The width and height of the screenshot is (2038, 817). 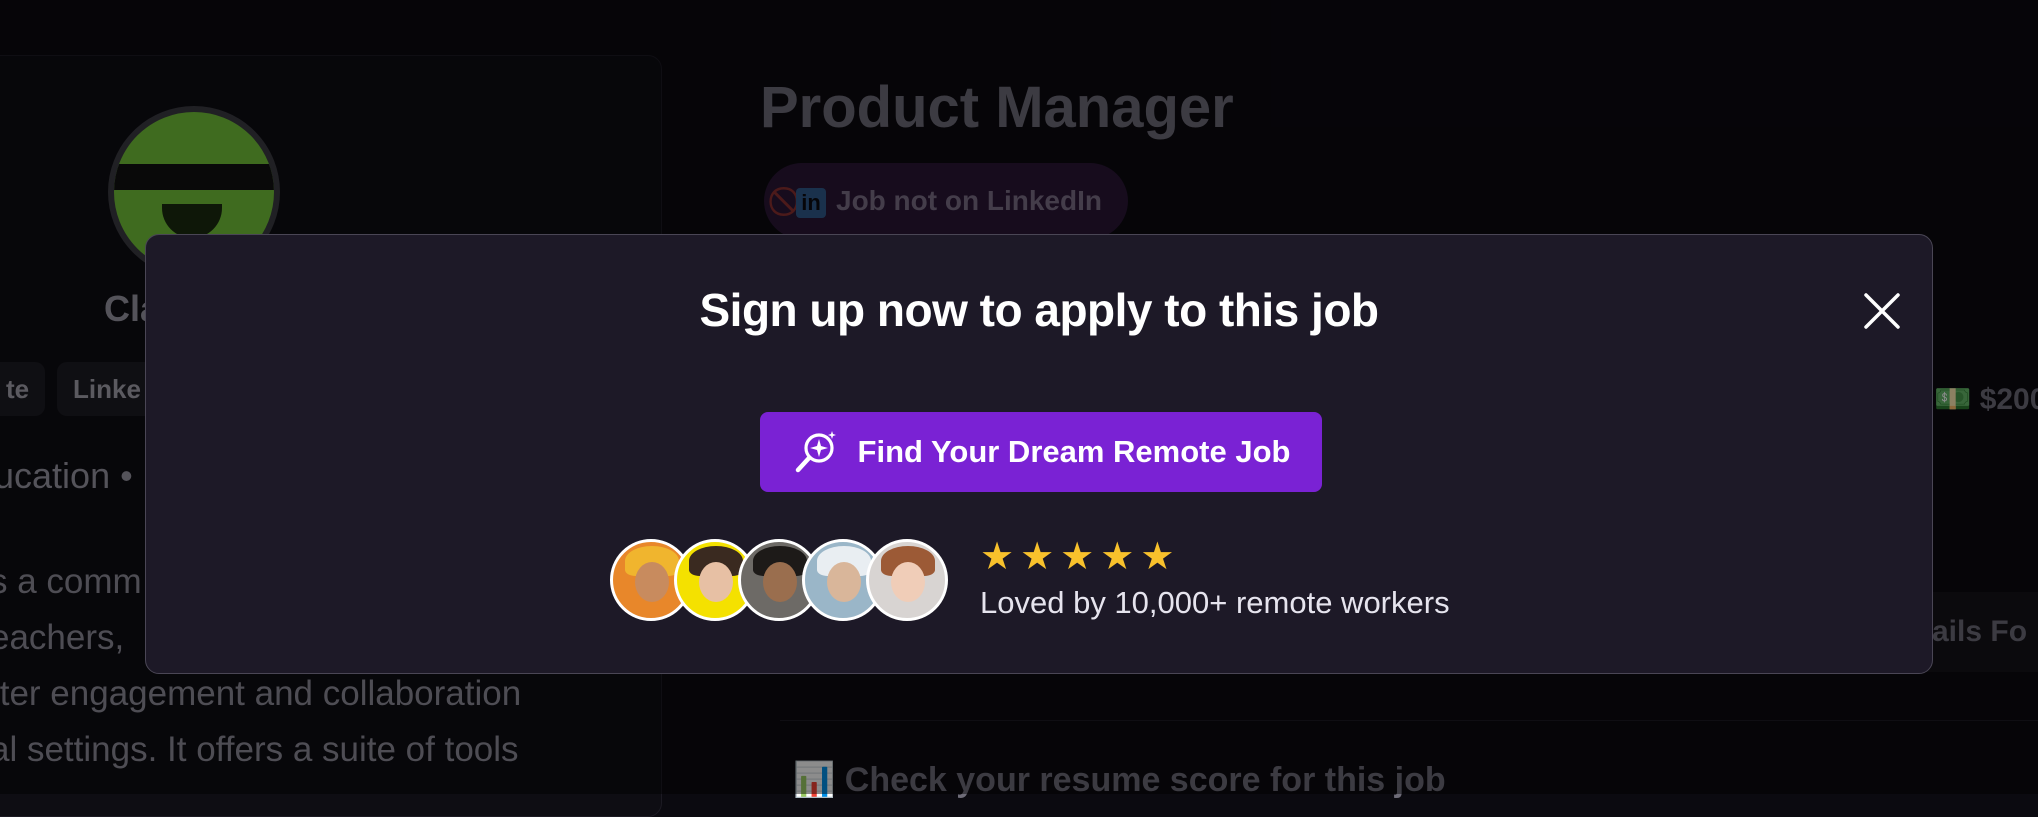 What do you see at coordinates (815, 452) in the screenshot?
I see `magnifier-sparkle-icon` at bounding box center [815, 452].